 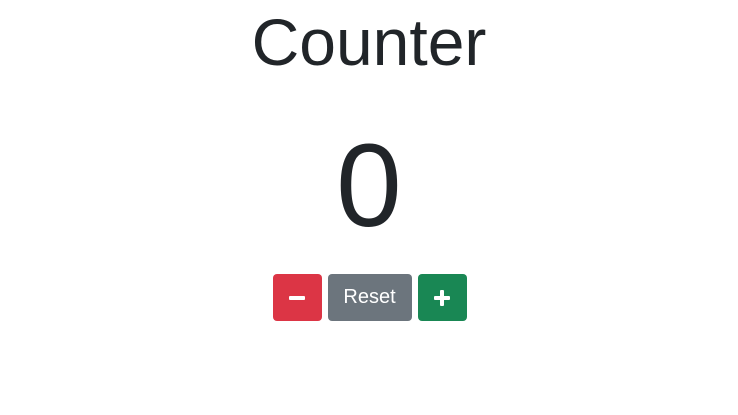 I want to click on counter-value: 0, so click(x=369, y=186).